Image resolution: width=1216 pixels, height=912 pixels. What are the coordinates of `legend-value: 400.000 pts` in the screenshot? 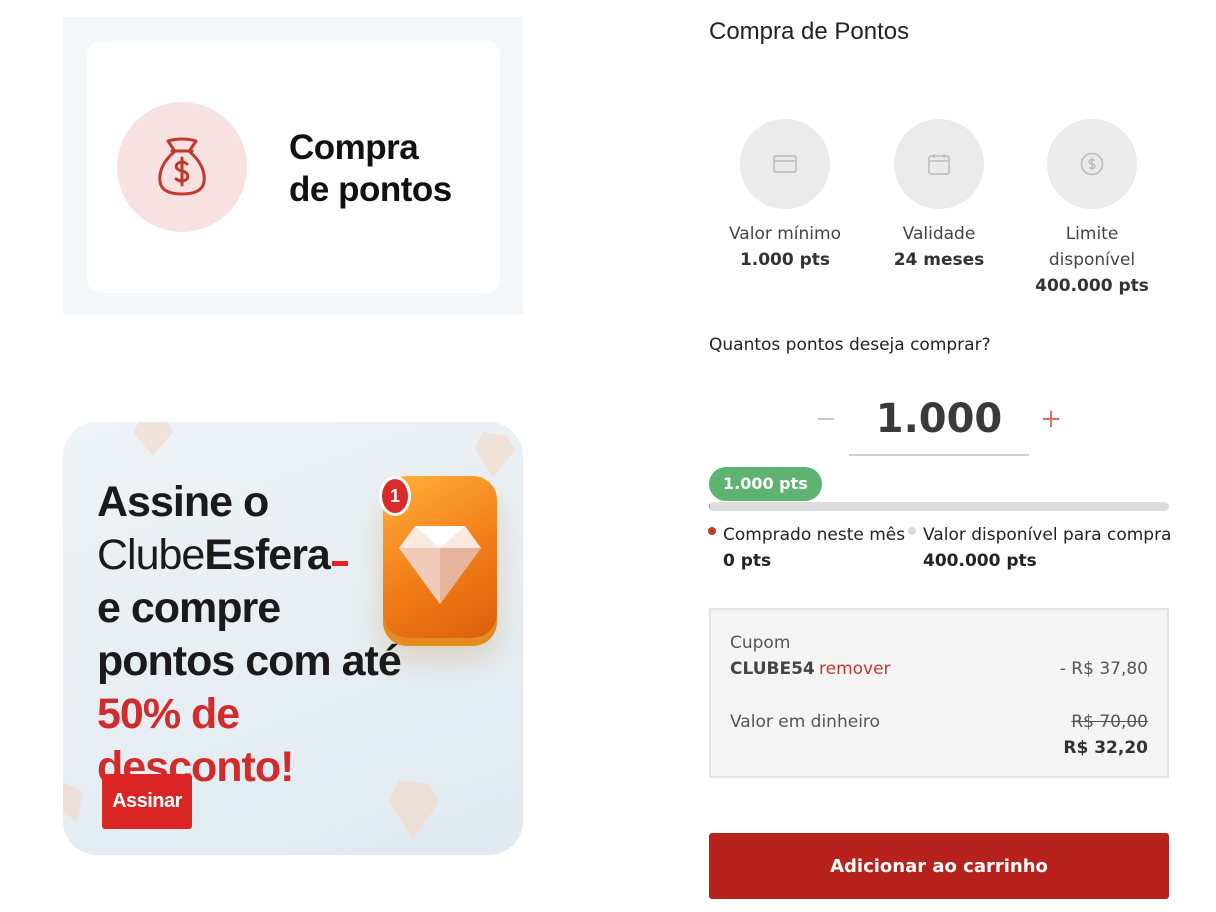 It's located at (980, 561).